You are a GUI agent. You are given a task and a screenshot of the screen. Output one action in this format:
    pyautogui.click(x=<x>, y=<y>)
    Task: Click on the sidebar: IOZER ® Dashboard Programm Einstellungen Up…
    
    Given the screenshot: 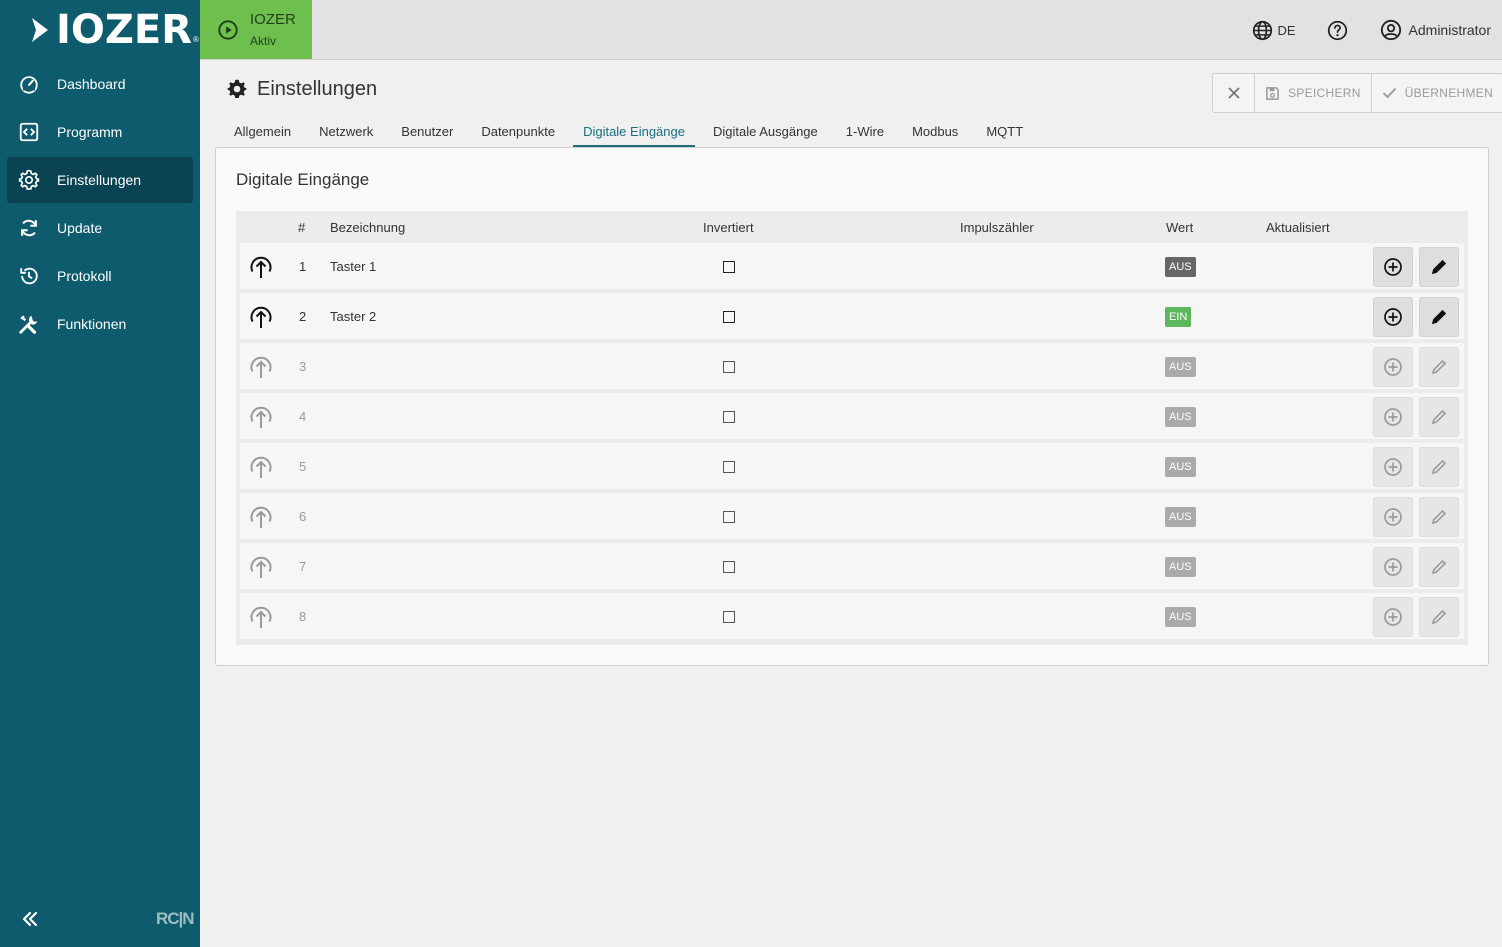 What is the action you would take?
    pyautogui.click(x=100, y=473)
    